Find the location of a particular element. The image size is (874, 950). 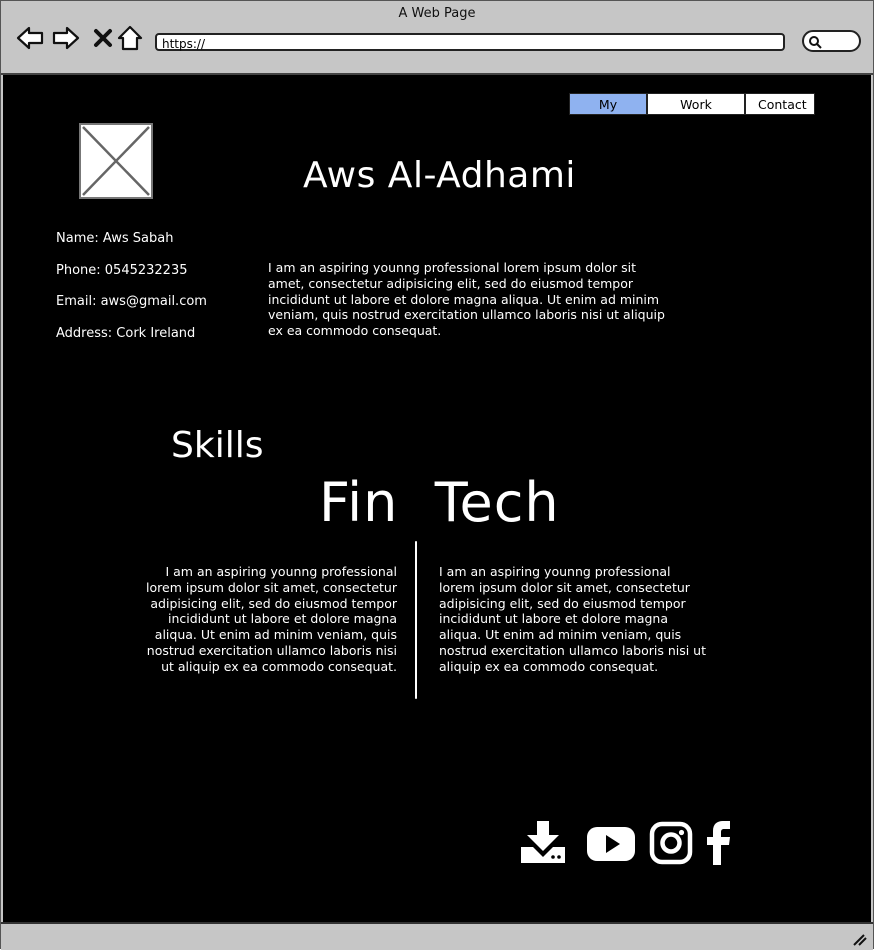

skills-title: Fin Tech is located at coordinates (439, 502).